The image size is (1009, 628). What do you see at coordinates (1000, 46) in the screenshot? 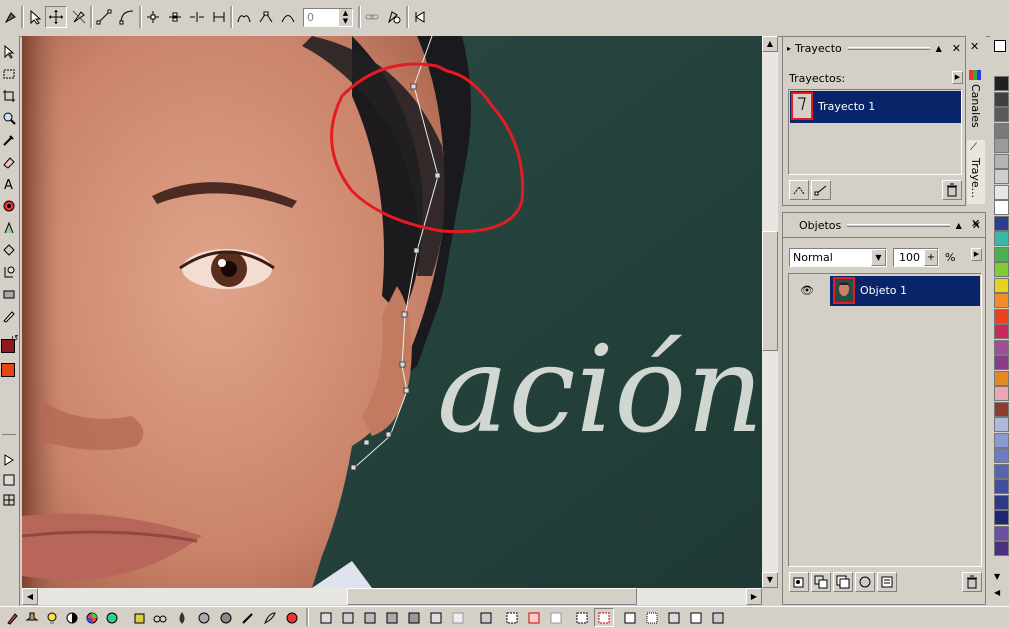
I see `palette-menu-icon` at bounding box center [1000, 46].